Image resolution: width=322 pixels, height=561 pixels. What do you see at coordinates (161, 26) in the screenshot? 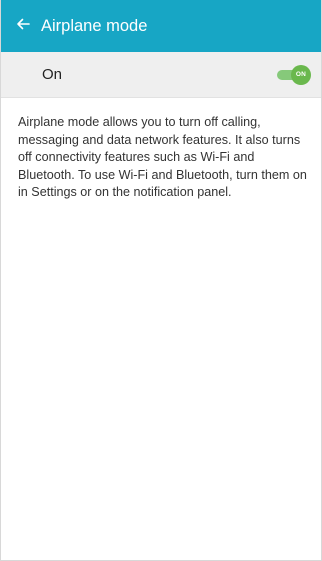
I see `app-bar: Airplane mode` at bounding box center [161, 26].